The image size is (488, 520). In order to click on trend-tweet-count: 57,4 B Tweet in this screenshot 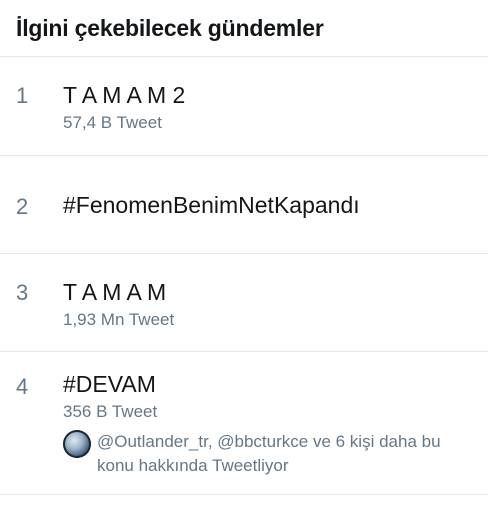, I will do `click(112, 122)`.